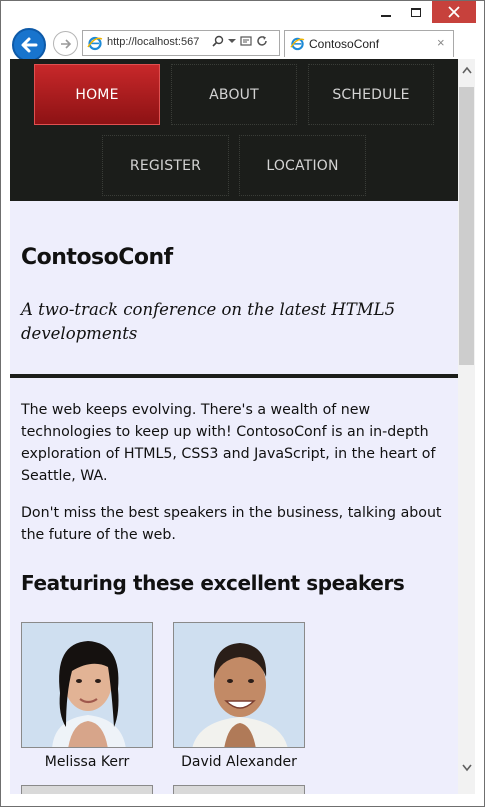 The image size is (485, 807). What do you see at coordinates (97, 94) in the screenshot?
I see `nav-home: HOME` at bounding box center [97, 94].